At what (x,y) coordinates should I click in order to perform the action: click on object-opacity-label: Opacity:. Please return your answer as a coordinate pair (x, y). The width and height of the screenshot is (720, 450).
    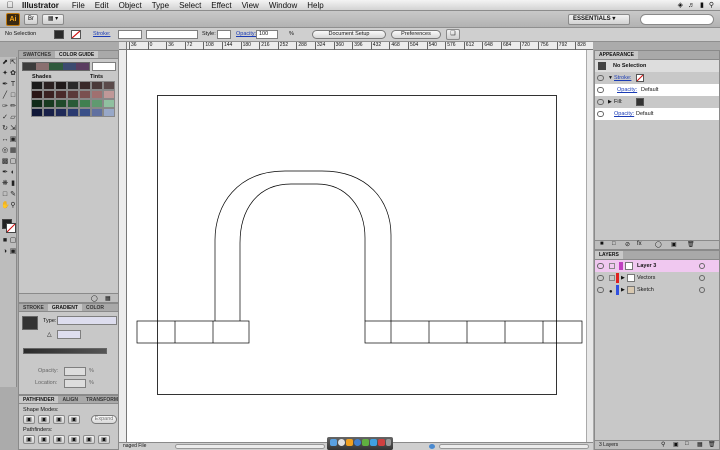
    Looking at the image, I should click on (624, 114).